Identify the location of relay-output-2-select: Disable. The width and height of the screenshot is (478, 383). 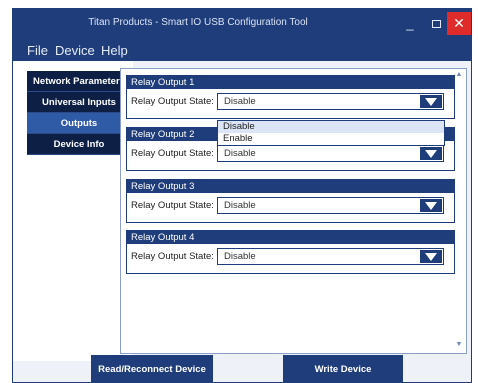
(330, 153).